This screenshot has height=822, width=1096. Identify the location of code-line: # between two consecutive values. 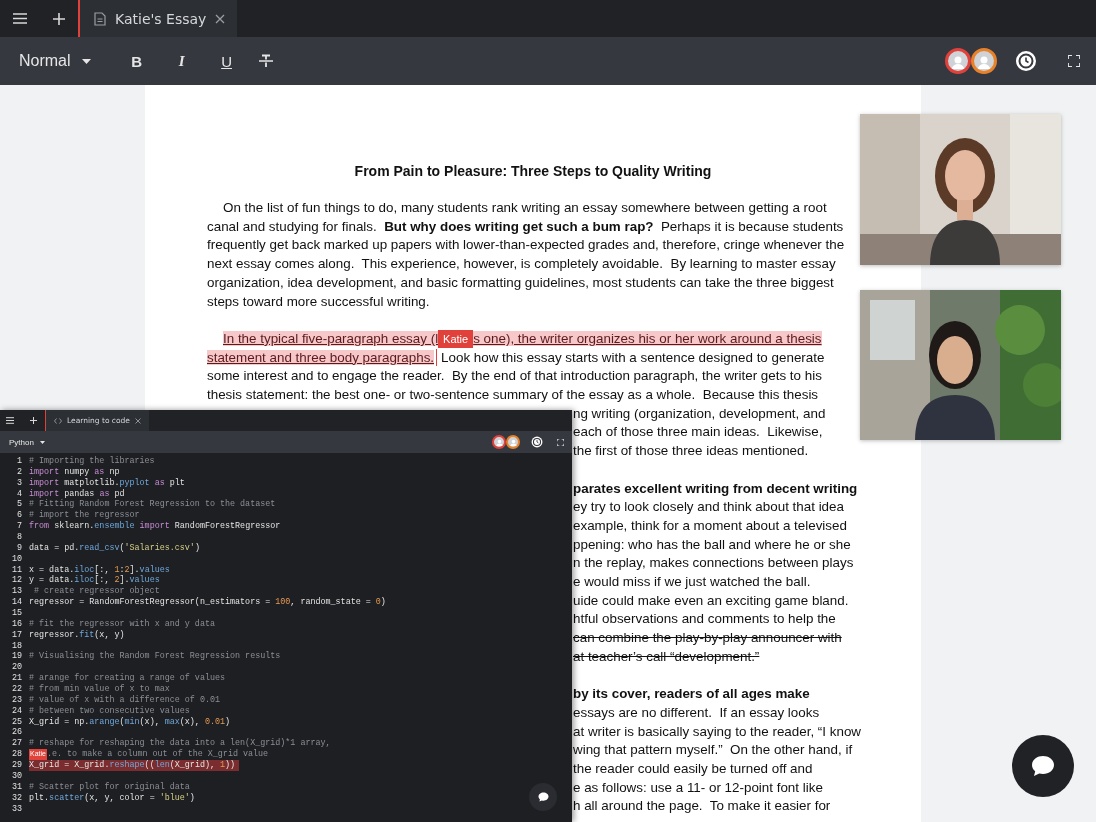
(109, 711).